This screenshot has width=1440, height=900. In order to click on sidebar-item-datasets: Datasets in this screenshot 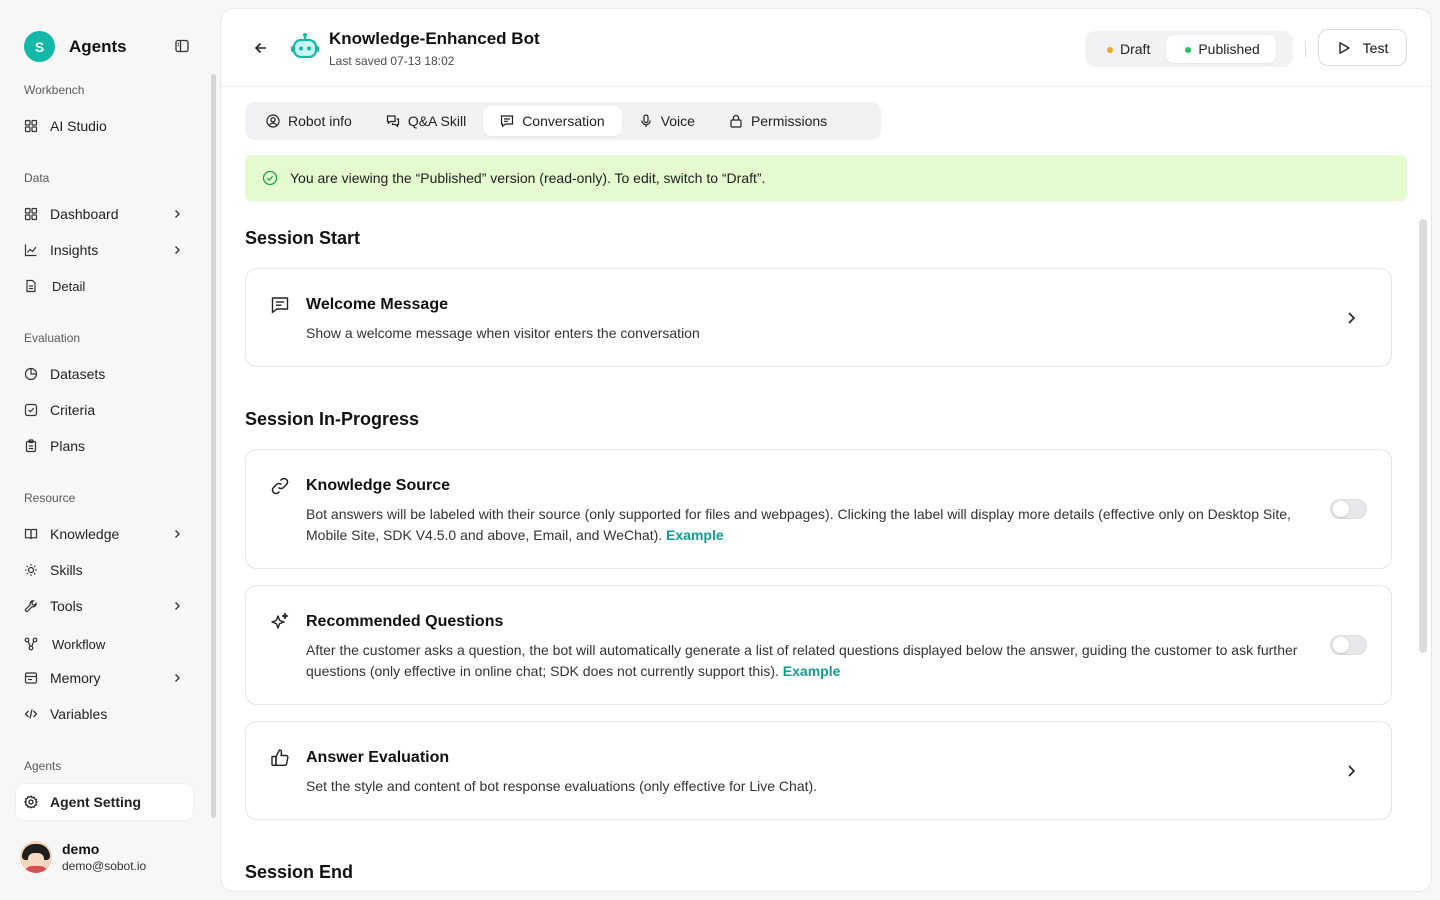, I will do `click(104, 374)`.